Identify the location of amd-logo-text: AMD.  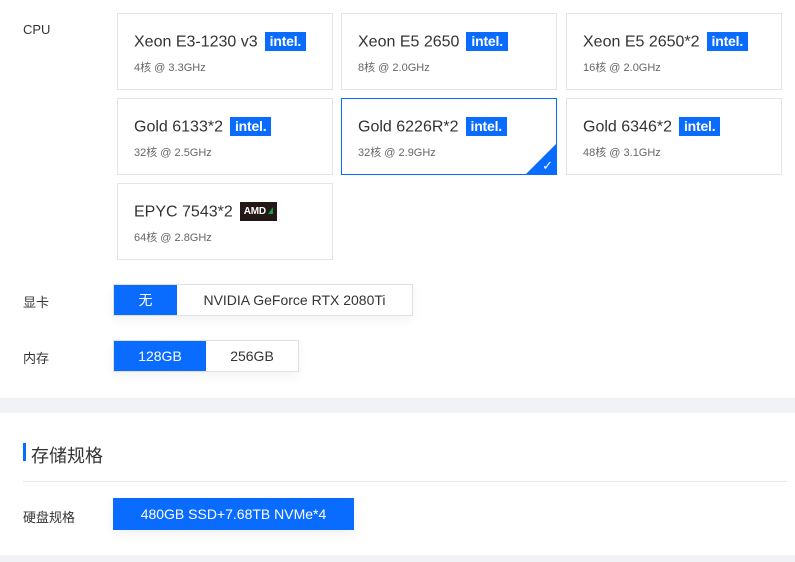
(254, 211).